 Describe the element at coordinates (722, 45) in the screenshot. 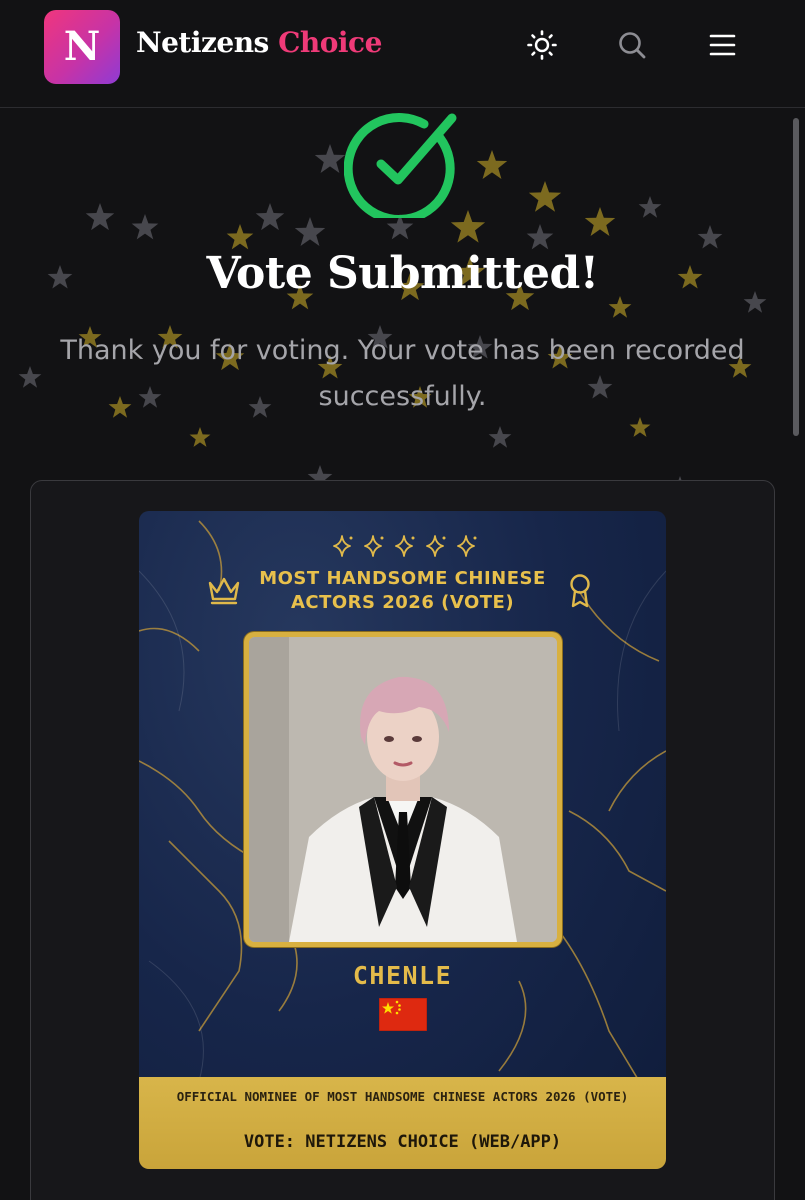

I see `menu-icon` at that location.